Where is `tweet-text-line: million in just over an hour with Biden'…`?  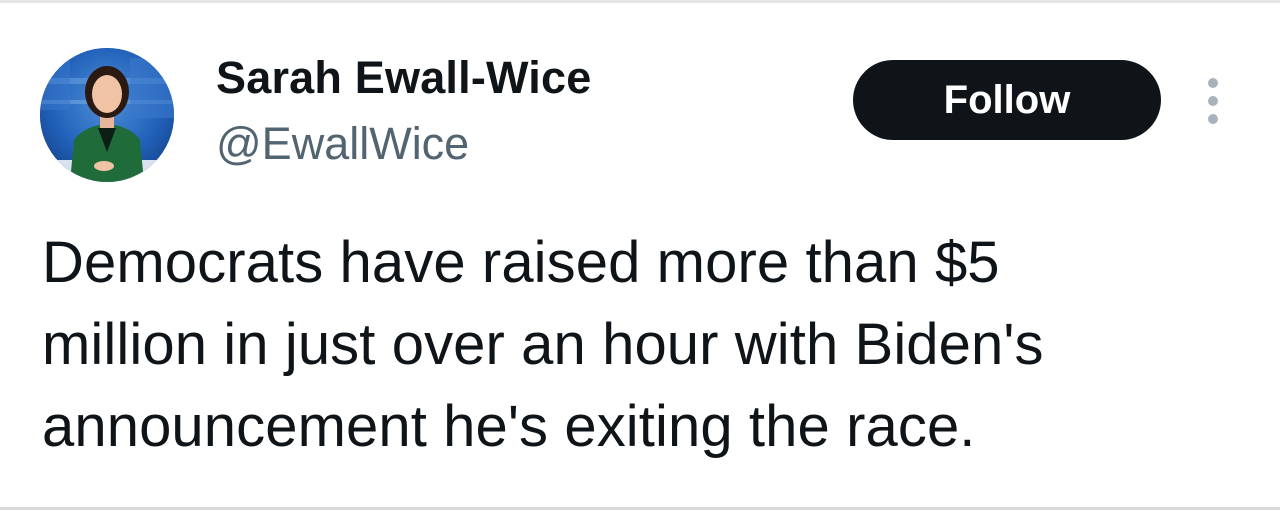 tweet-text-line: million in just over an hour with Biden'… is located at coordinates (543, 344).